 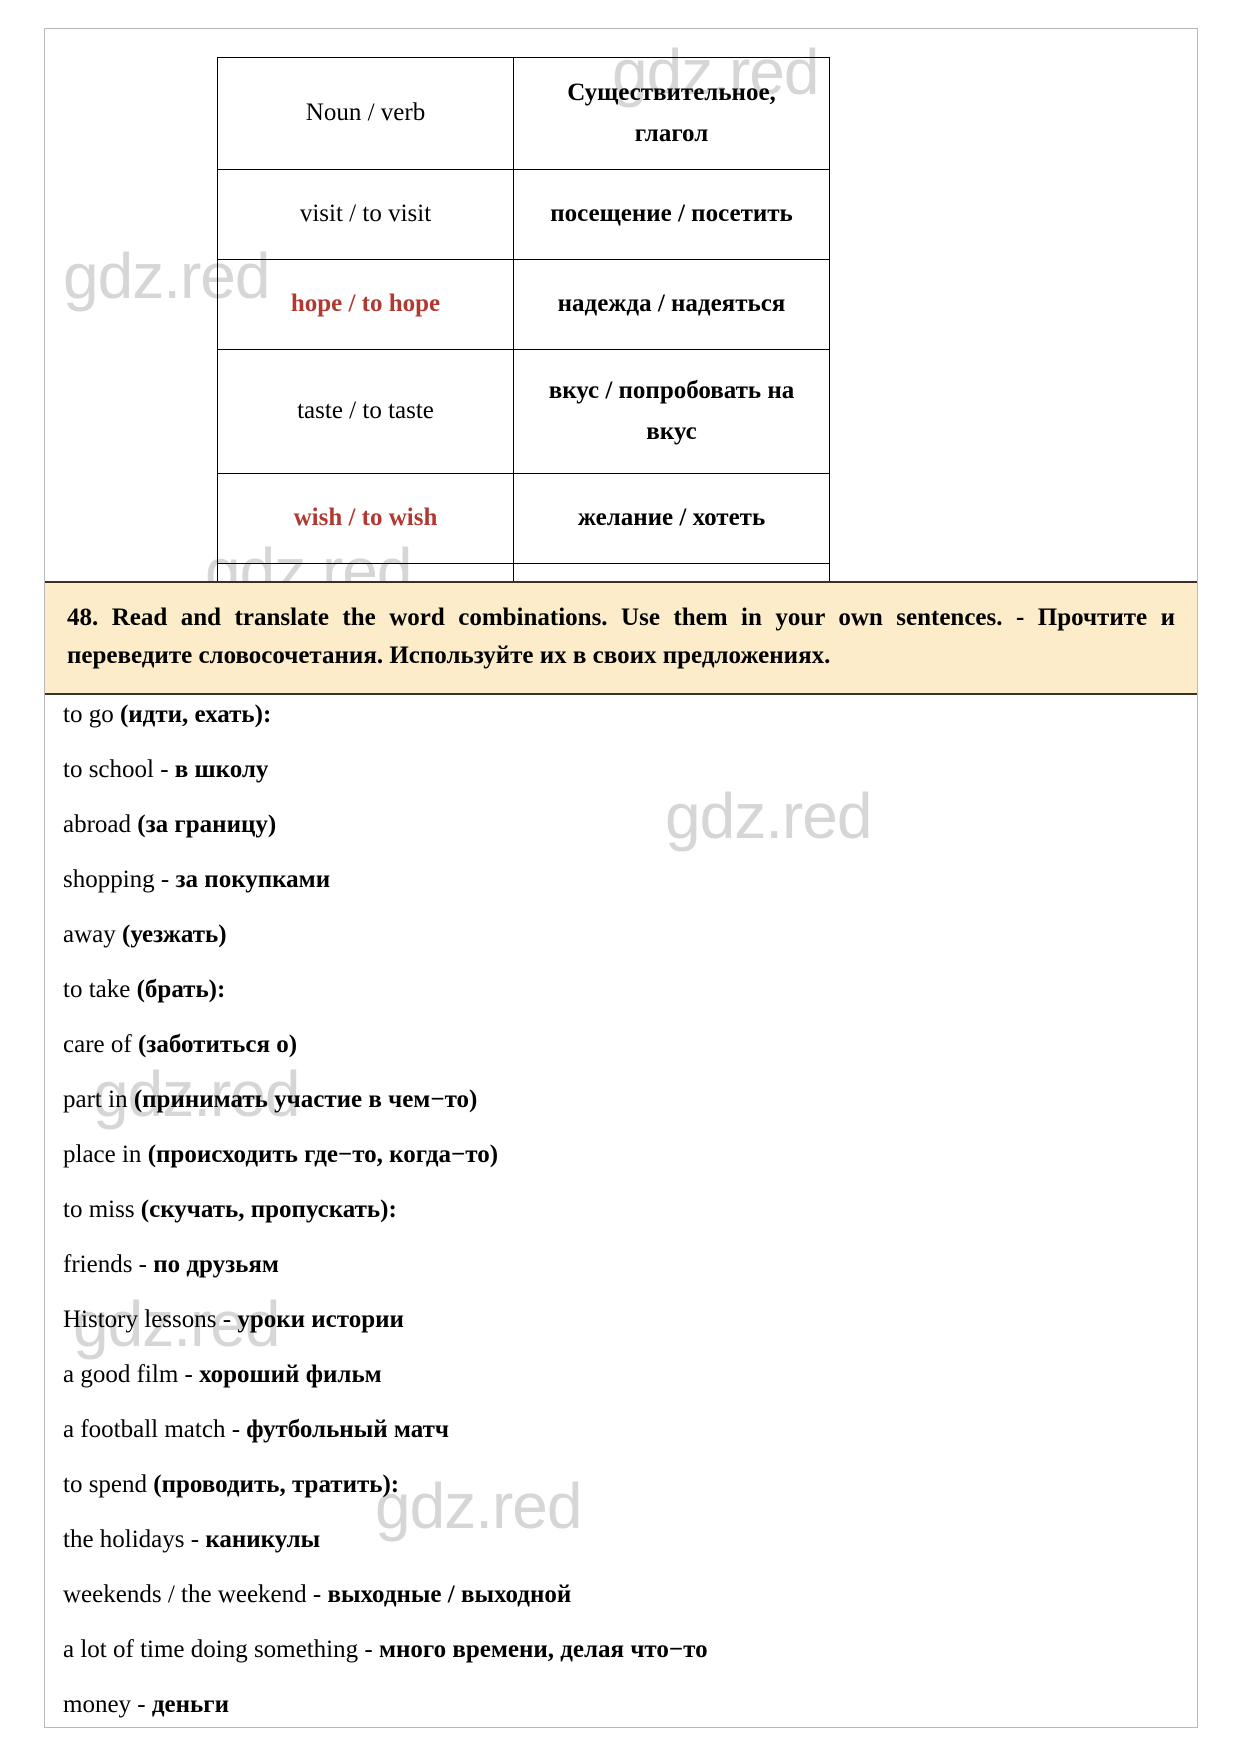 I want to click on table-row: visit / to visit посещение / посетить, so click(x=523, y=214).